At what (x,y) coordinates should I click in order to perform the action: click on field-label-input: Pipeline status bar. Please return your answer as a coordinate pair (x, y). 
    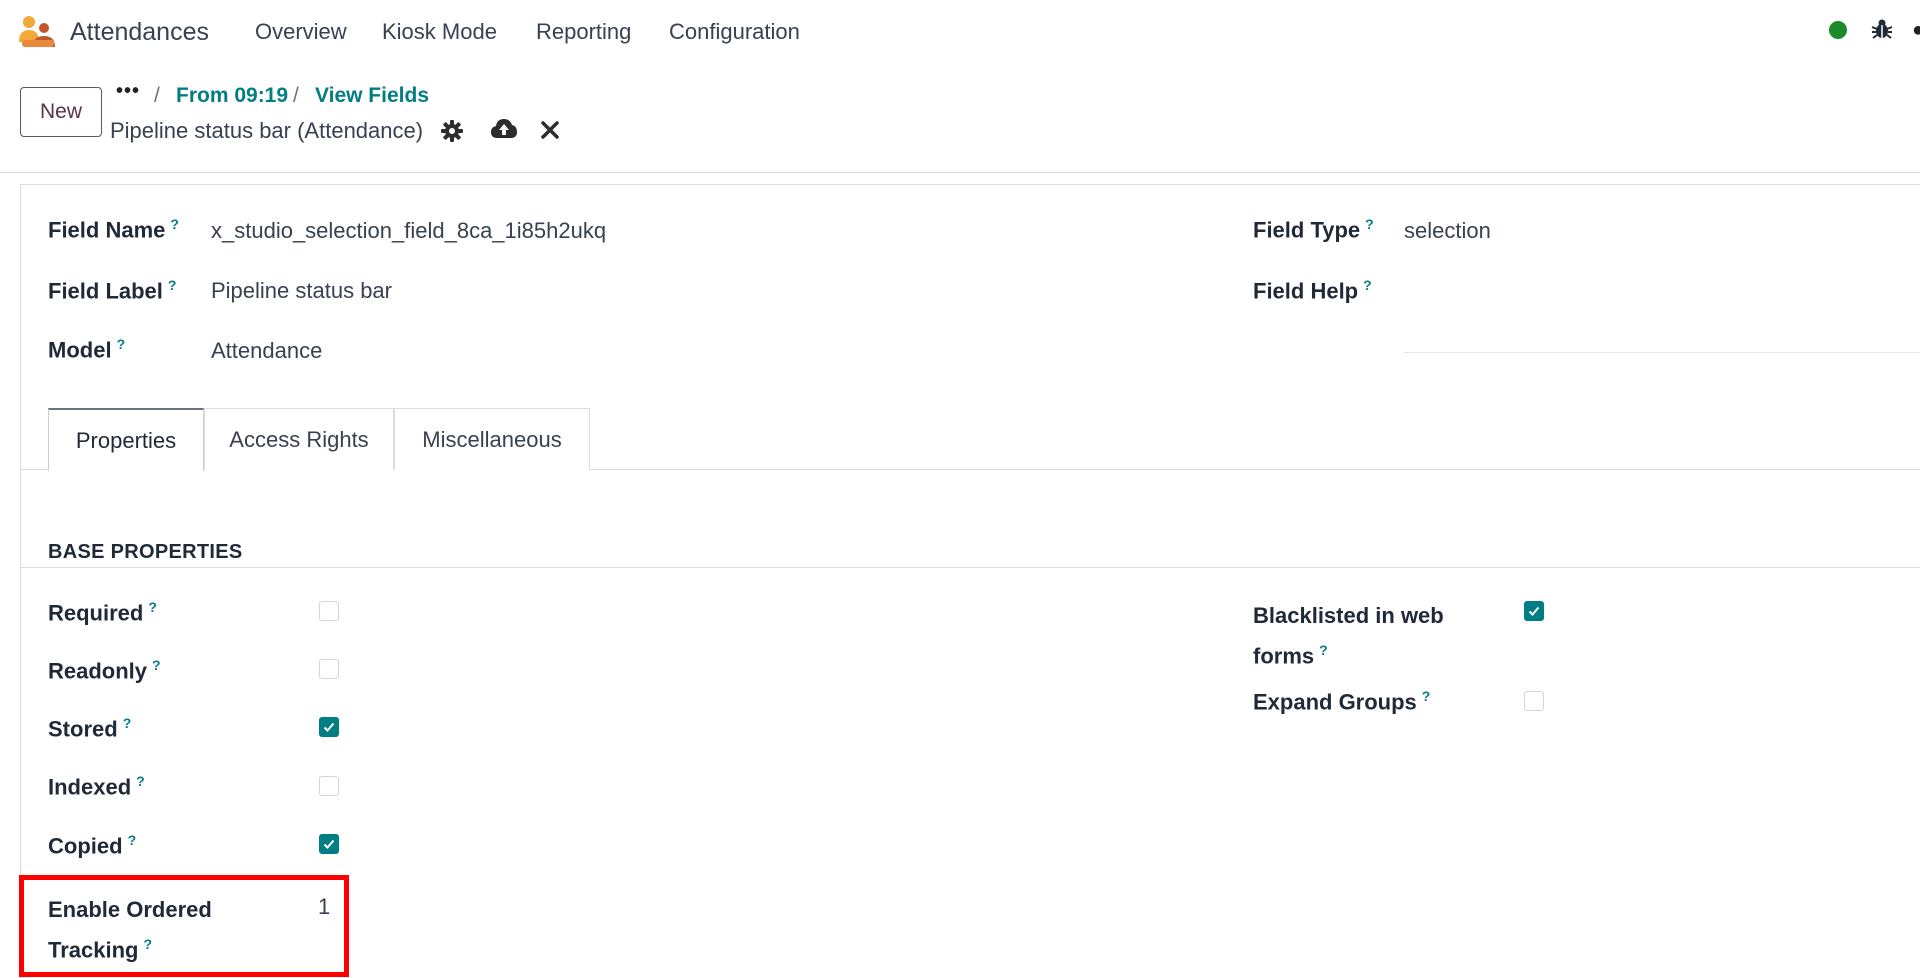
    Looking at the image, I should click on (301, 291).